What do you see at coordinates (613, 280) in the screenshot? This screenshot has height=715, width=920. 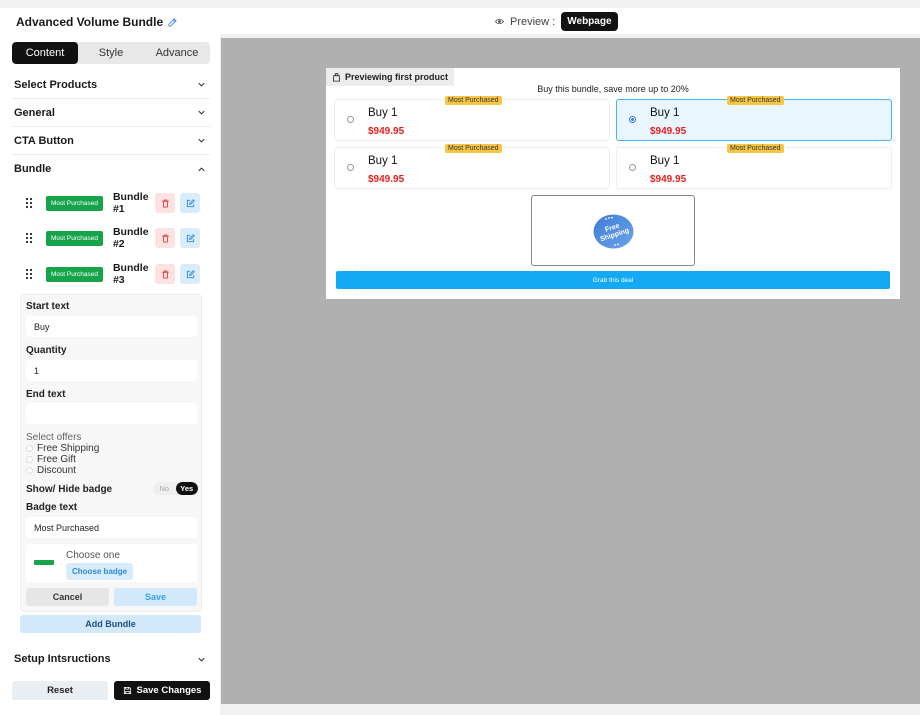 I see `grab-deal-button: Grab this deal` at bounding box center [613, 280].